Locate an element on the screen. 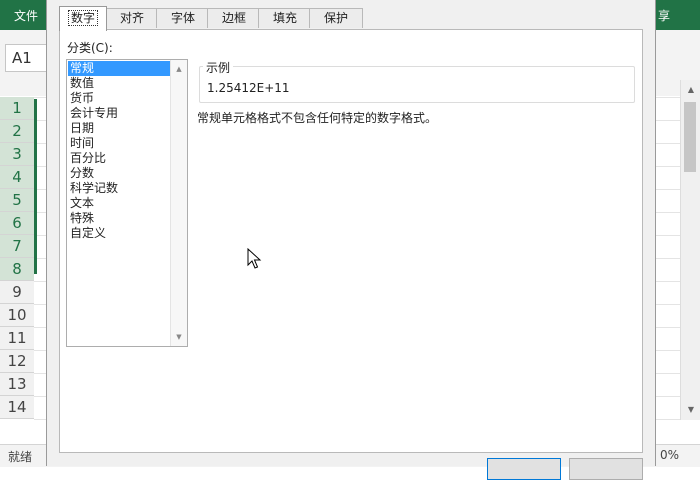 The height and width of the screenshot is (480, 700). row-header: 13 is located at coordinates (17, 384).